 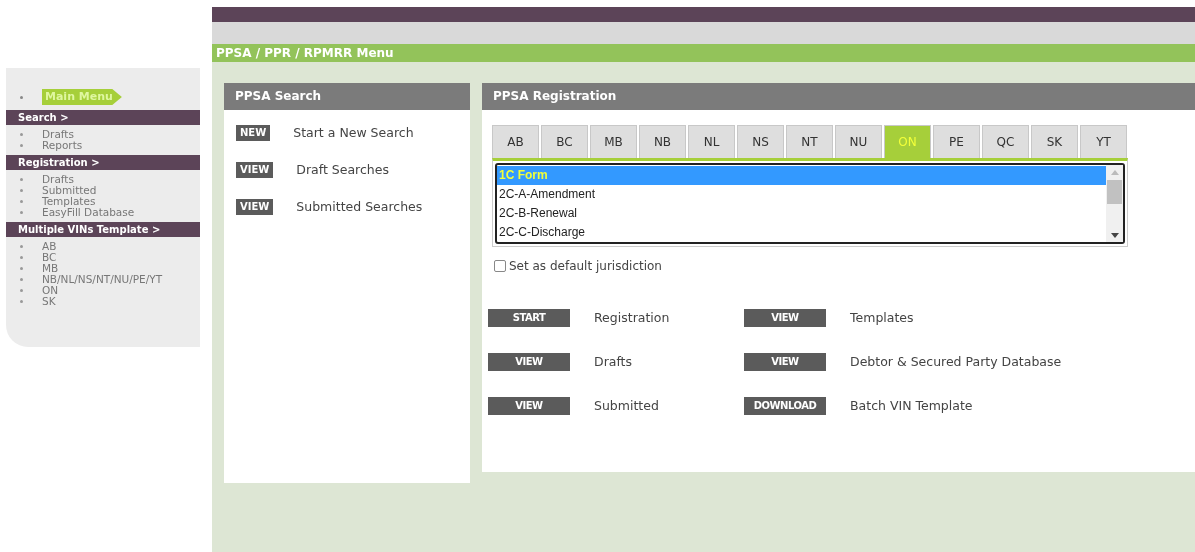 I want to click on sidebar-link: Reports, so click(x=62, y=145).